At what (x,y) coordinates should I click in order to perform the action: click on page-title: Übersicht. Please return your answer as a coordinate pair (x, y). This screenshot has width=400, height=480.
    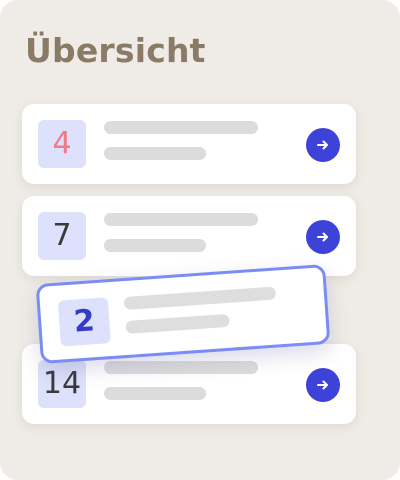
    Looking at the image, I should click on (115, 50).